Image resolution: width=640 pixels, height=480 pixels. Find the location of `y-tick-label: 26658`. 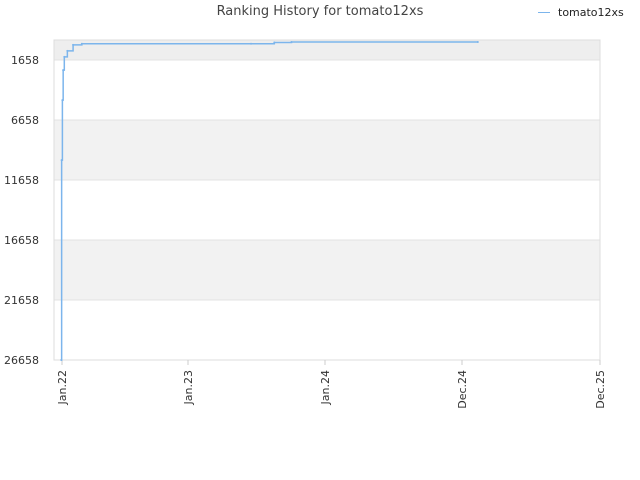

y-tick-label: 26658 is located at coordinates (21, 360).